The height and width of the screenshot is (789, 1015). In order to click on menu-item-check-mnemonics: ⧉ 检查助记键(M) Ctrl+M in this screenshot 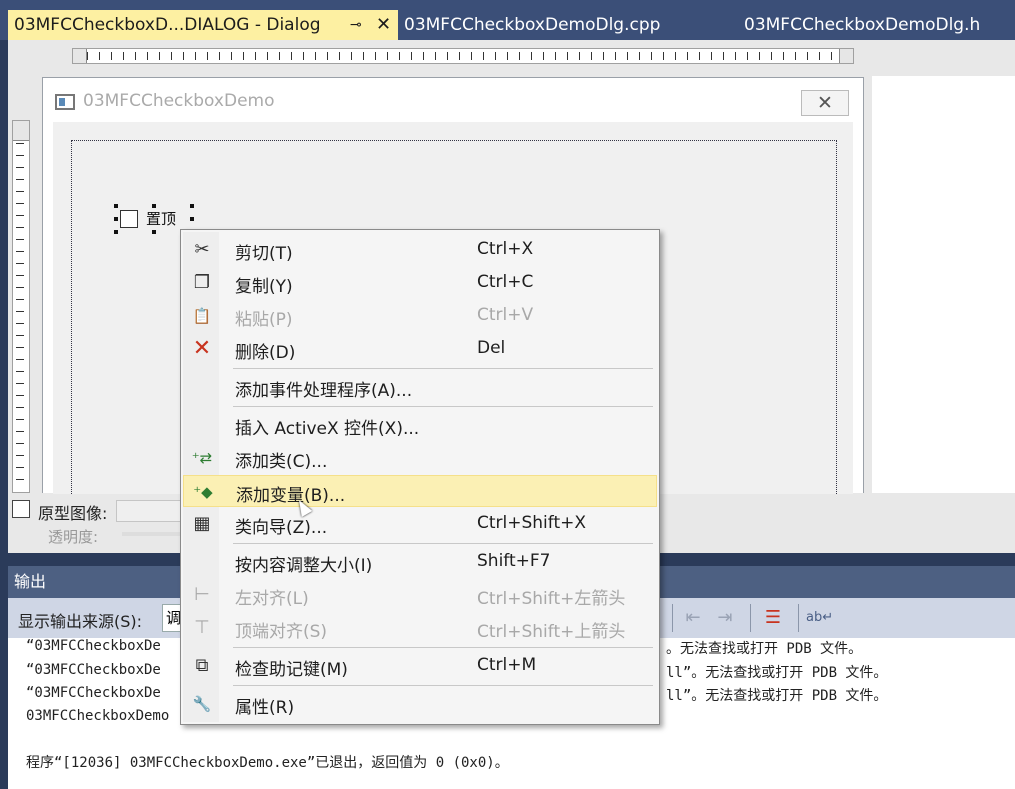, I will do `click(420, 666)`.